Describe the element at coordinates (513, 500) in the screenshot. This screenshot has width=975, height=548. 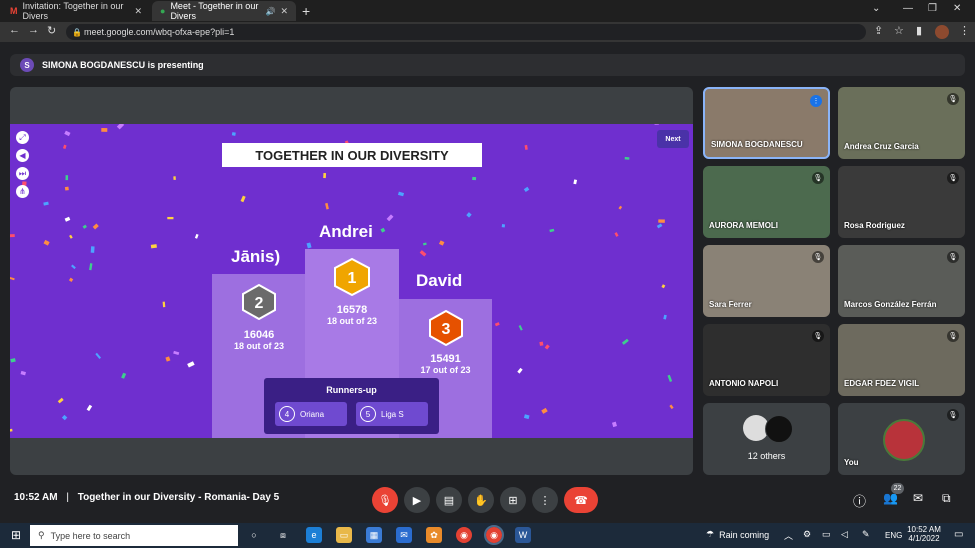
I see `present-button: ⊞` at that location.